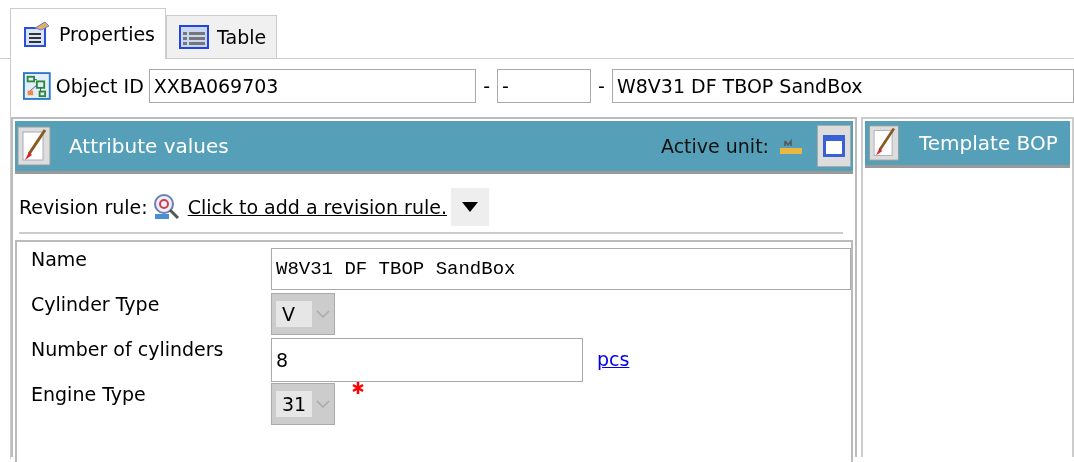  Describe the element at coordinates (544, 86) in the screenshot. I see `revision-field: -` at that location.